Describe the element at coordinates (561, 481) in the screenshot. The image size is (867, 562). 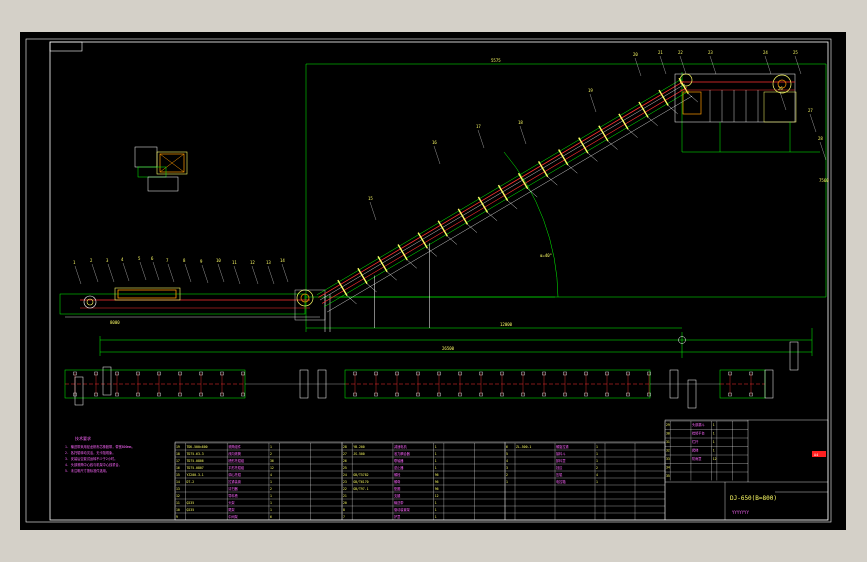
I see `bom-cell: 电控箱` at that location.